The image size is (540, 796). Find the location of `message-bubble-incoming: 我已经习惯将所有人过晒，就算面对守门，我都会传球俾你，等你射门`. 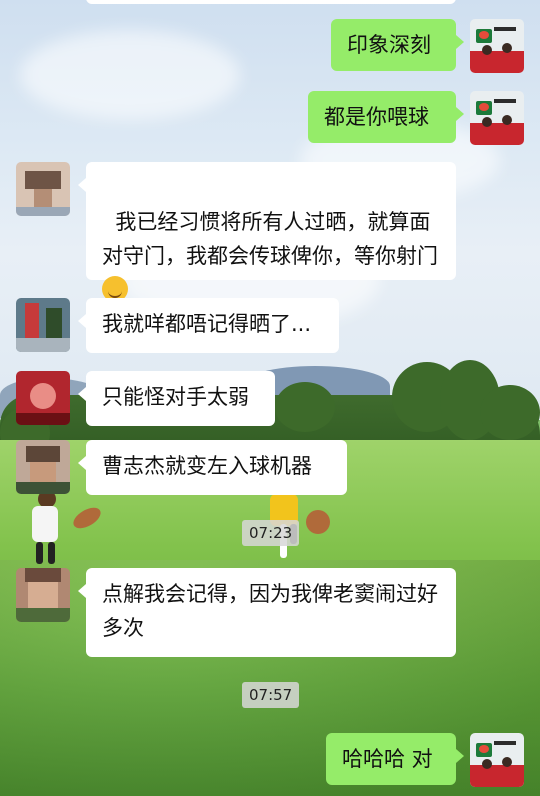

message-bubble-incoming: 我已经习惯将所有人过晒，就算面对守门，我都会传球俾你，等你射门 is located at coordinates (267, 232).